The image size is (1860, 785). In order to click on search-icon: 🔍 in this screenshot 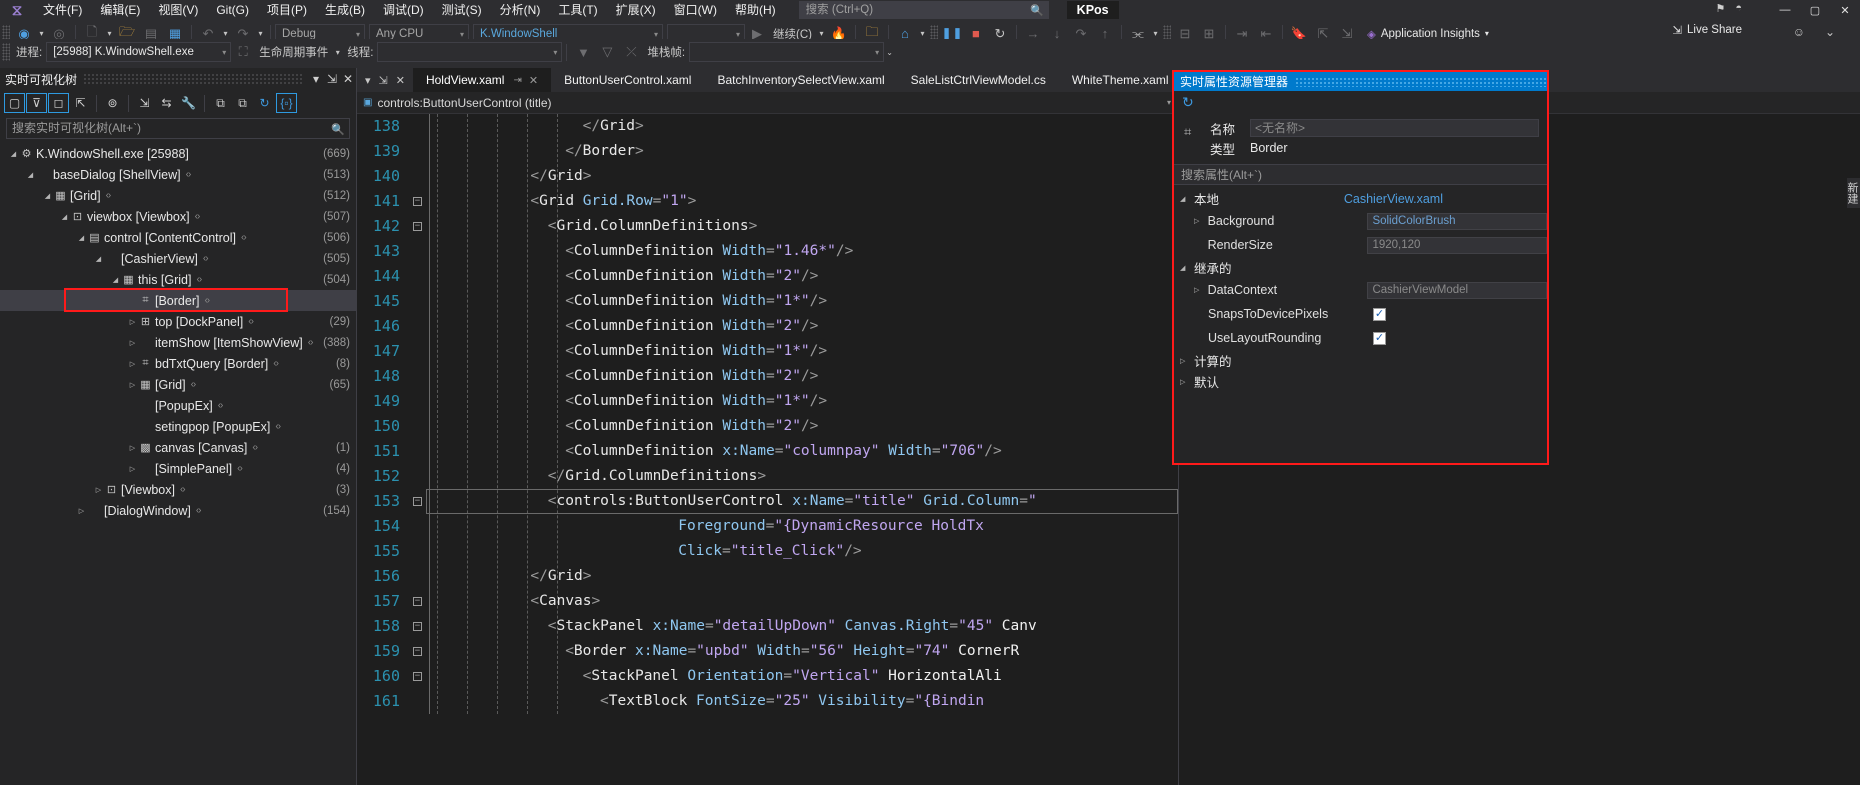, I will do `click(338, 130)`.